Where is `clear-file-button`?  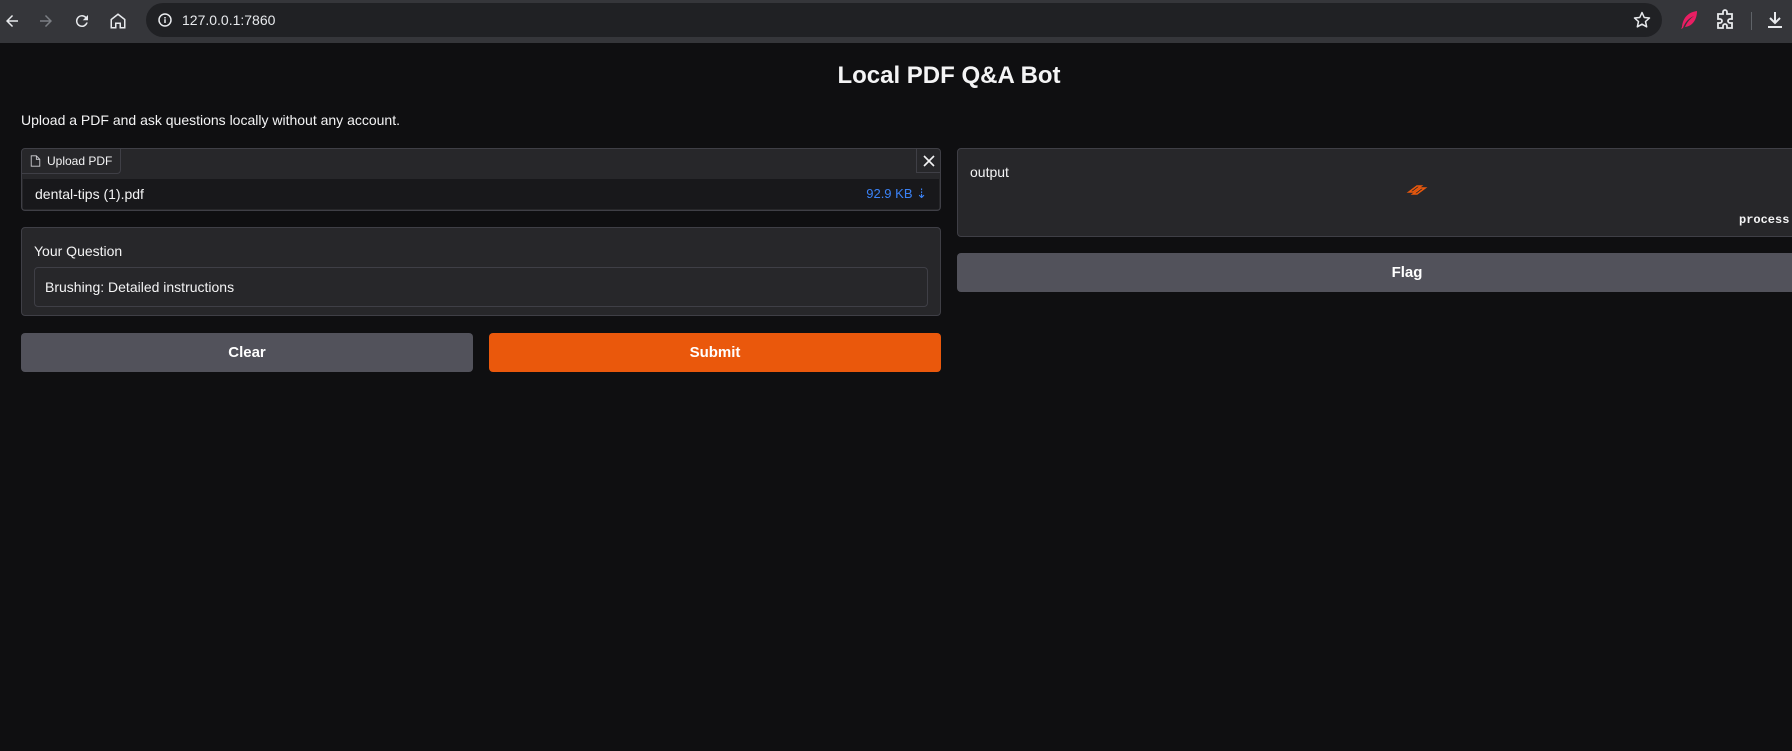 clear-file-button is located at coordinates (928, 161).